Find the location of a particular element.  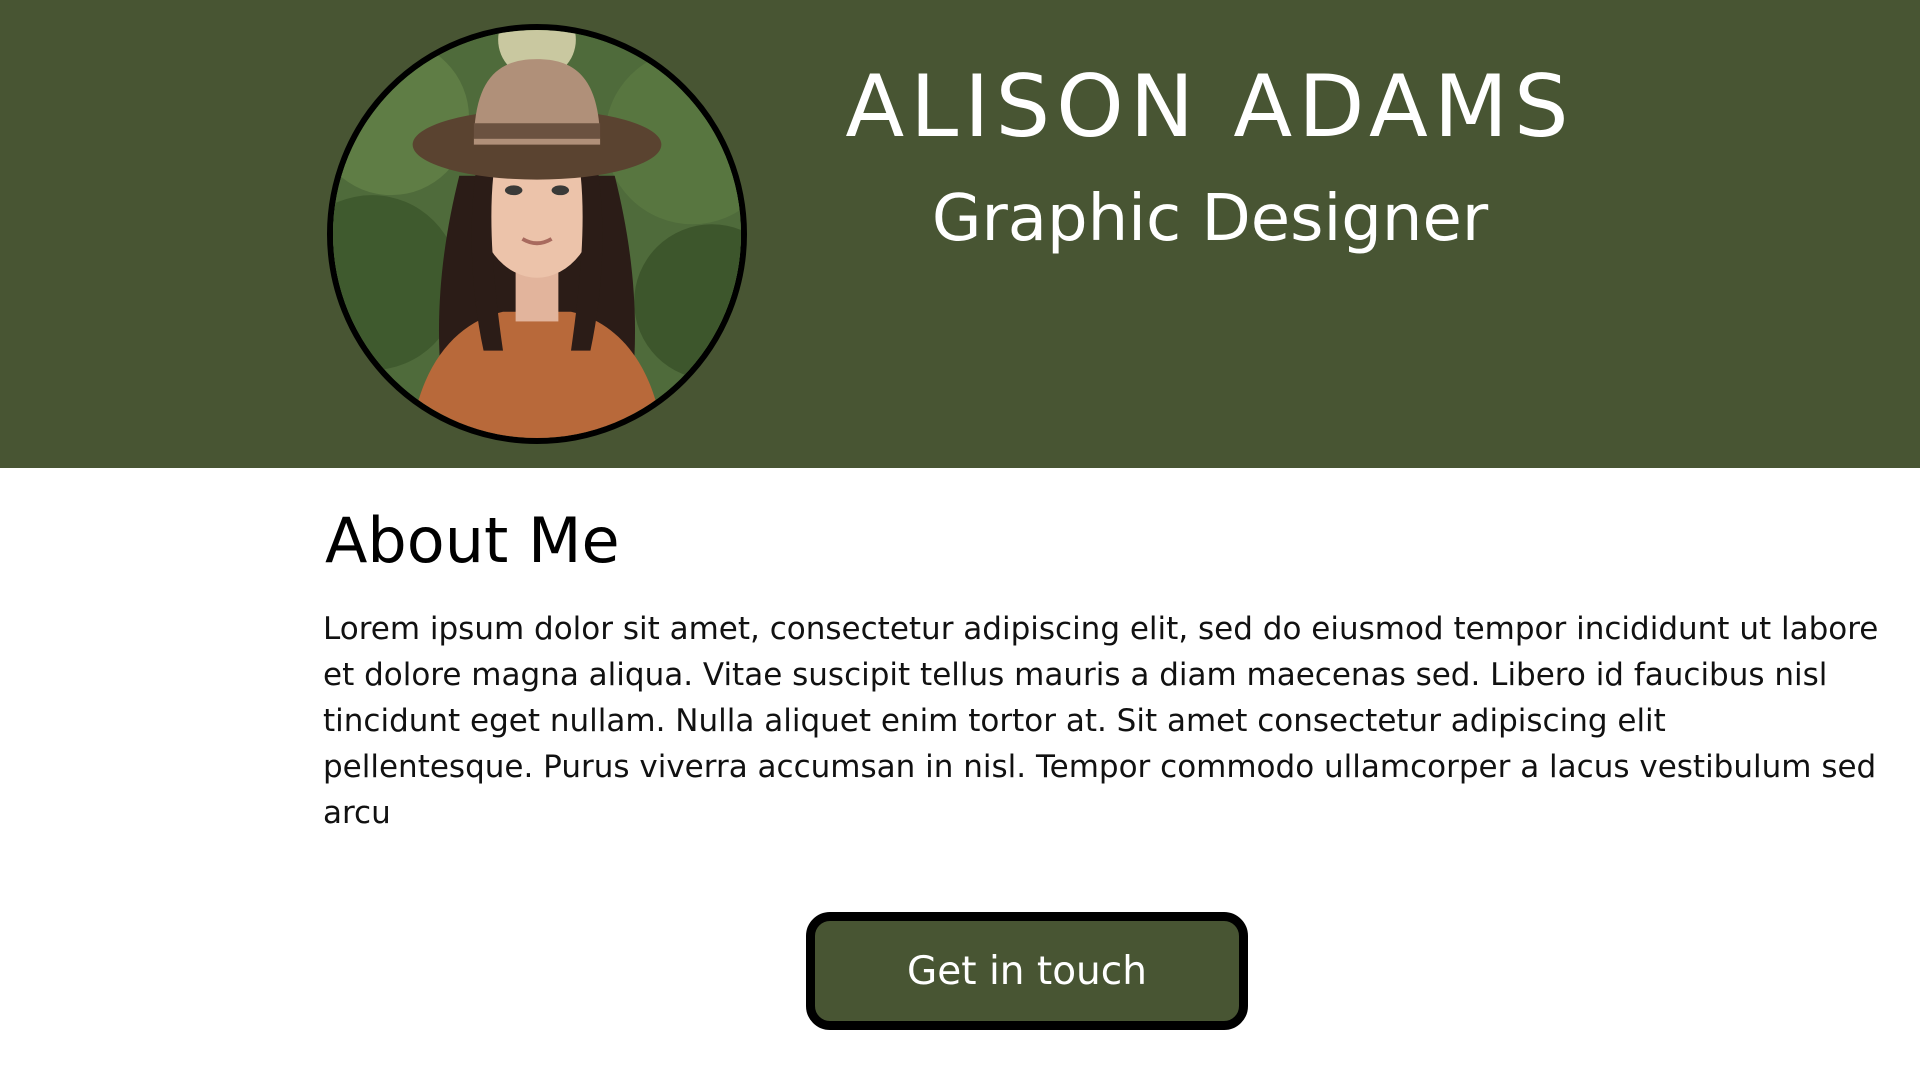

job-title: Graphic Designer is located at coordinates (1210, 219).